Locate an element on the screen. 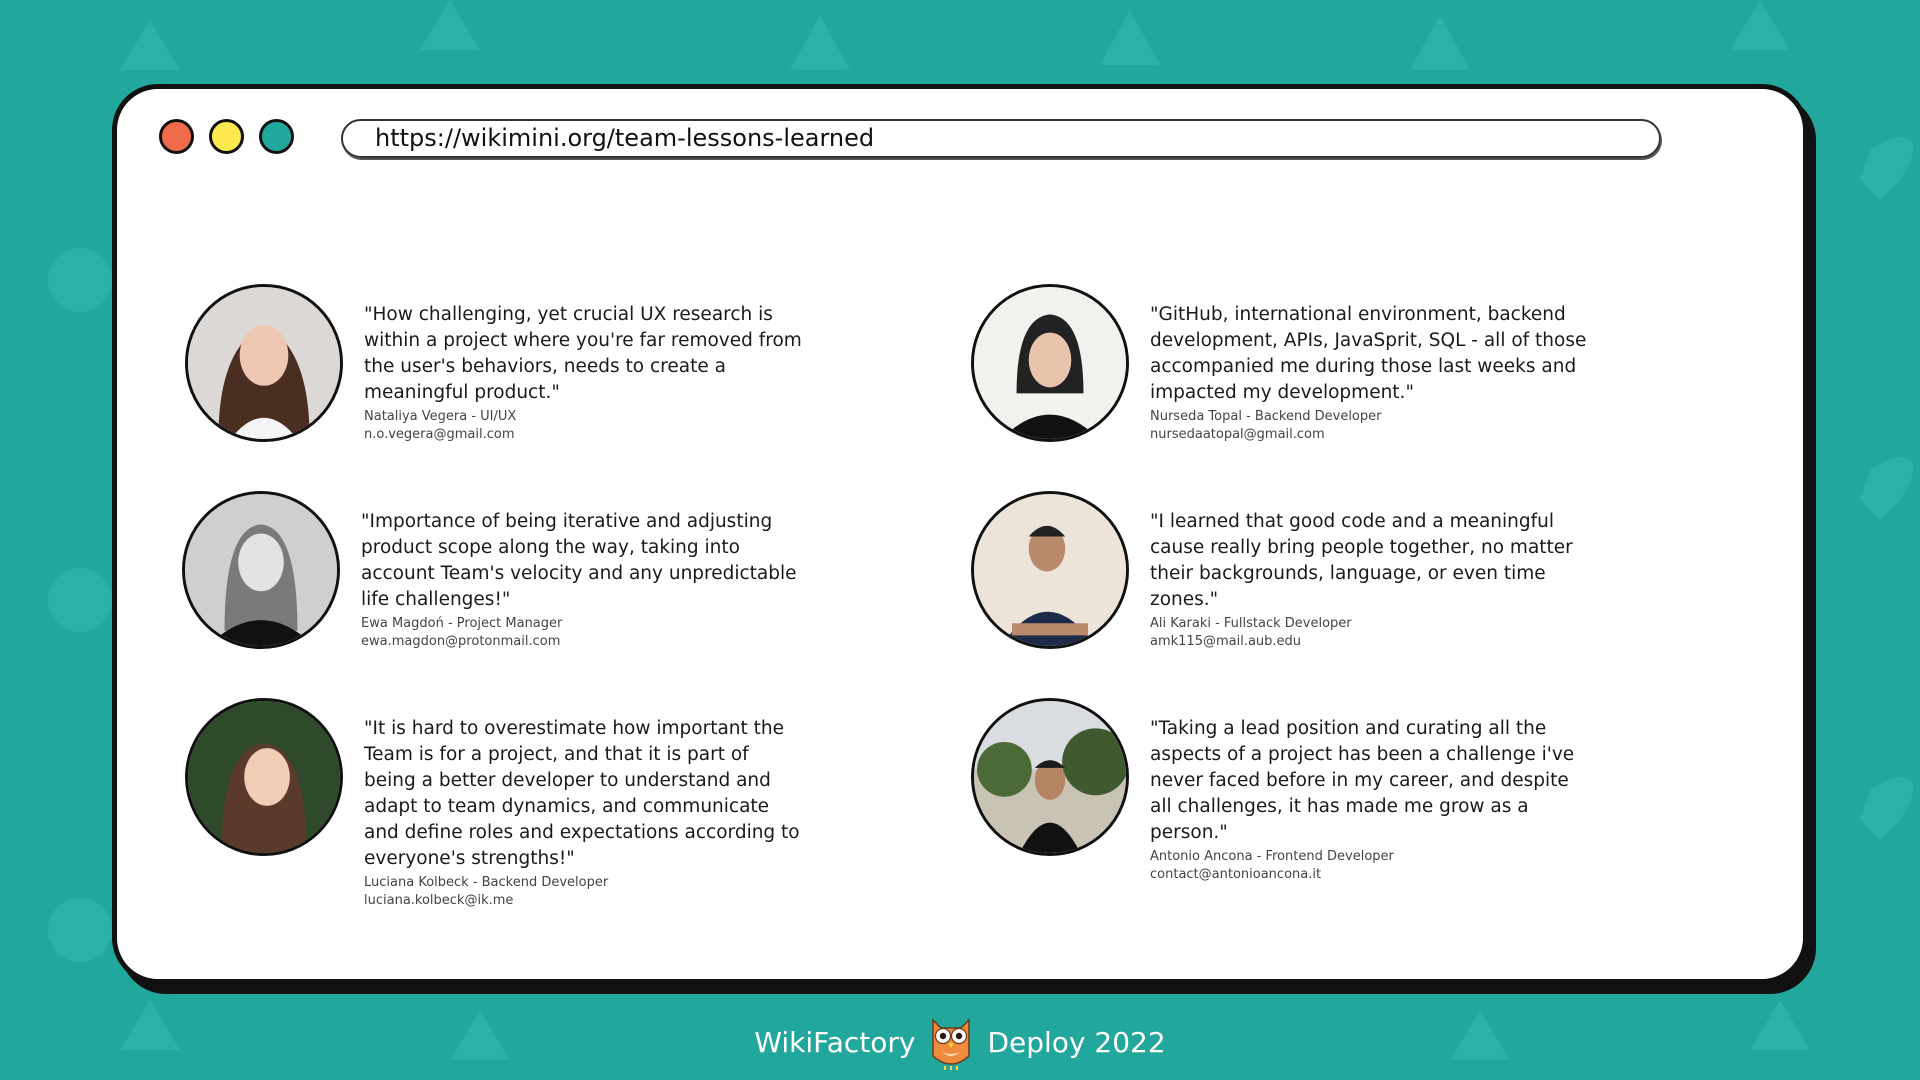 The image size is (1920, 1080). footer-right-text: Deploy 2022 is located at coordinates (1076, 1042).